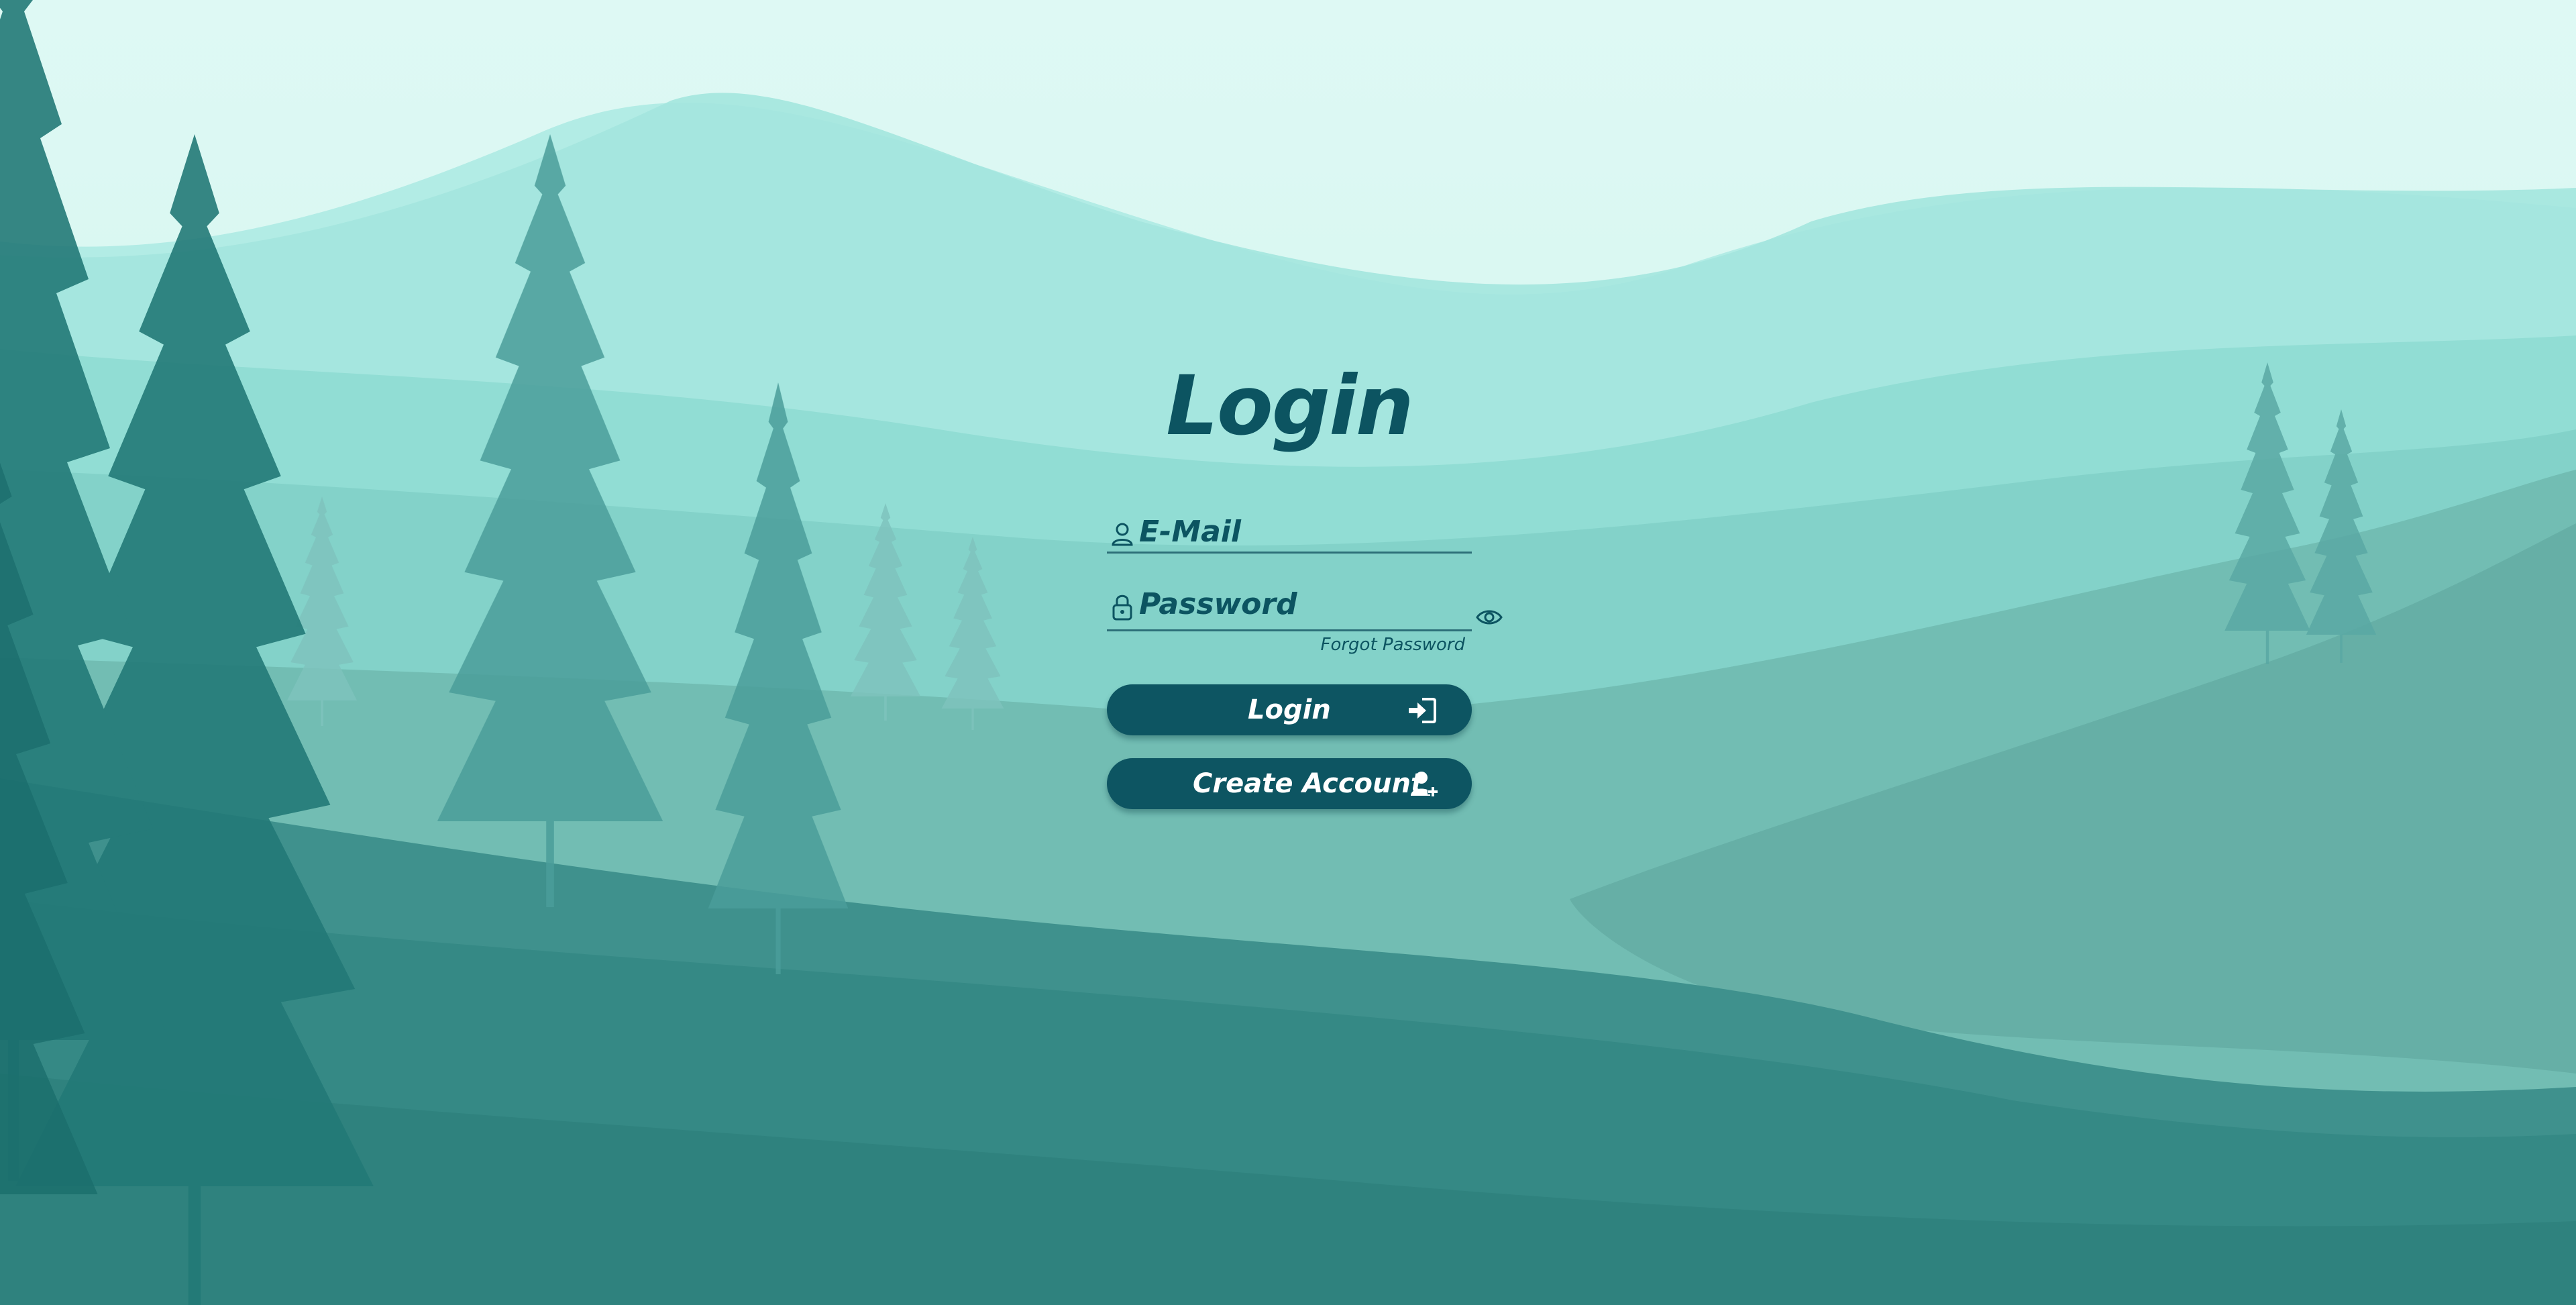  What do you see at coordinates (1300, 604) in the screenshot?
I see `password-input` at bounding box center [1300, 604].